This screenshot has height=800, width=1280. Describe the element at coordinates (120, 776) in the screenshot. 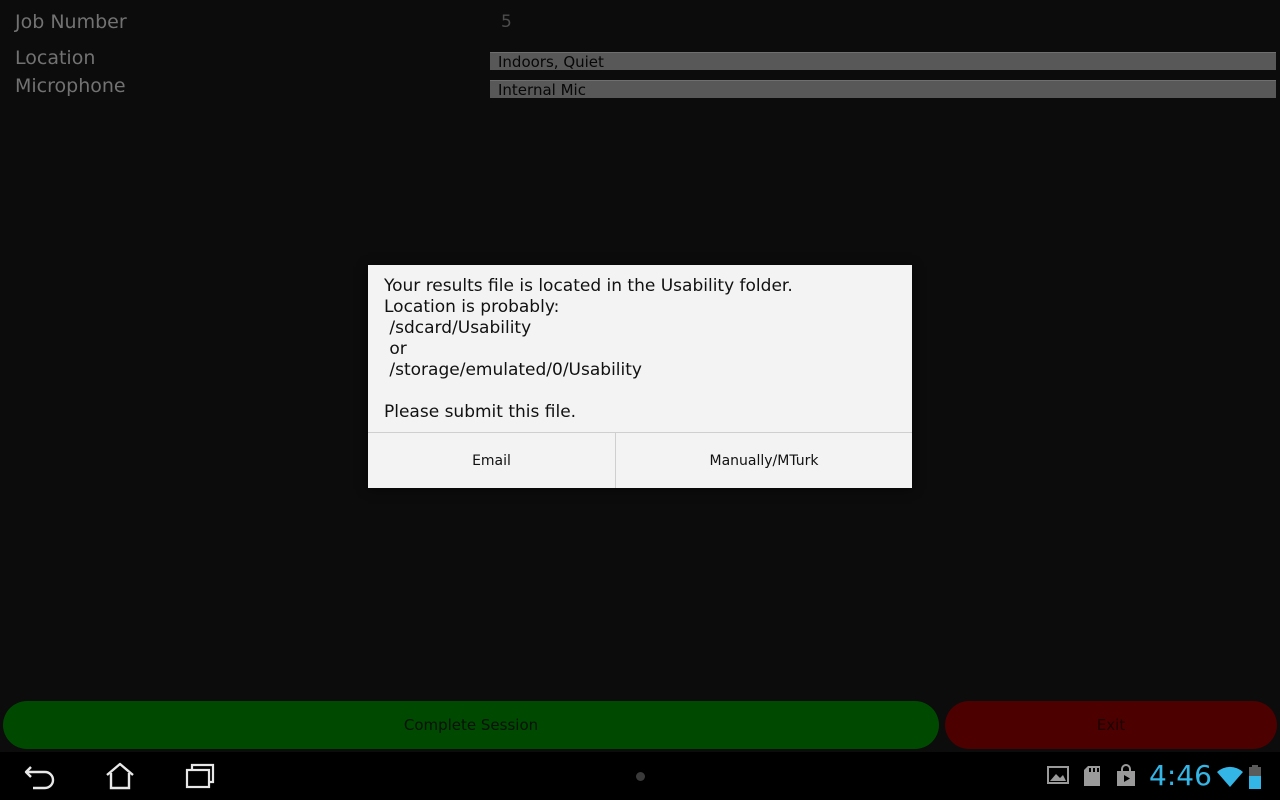

I see `home-icon` at that location.